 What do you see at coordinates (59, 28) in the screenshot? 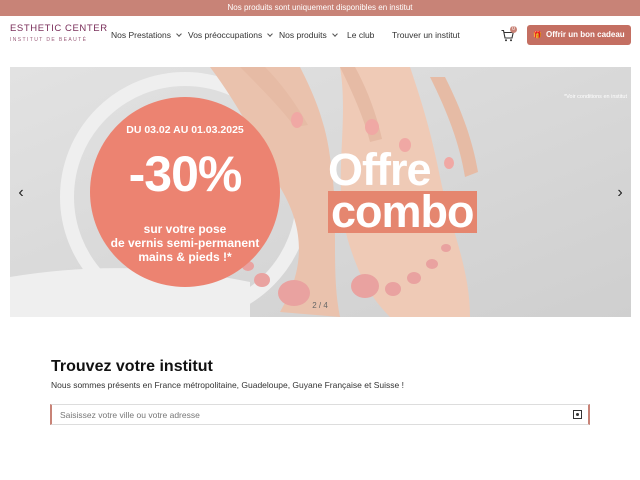
I see `logo-brand: ESTHETIC CENTER` at bounding box center [59, 28].